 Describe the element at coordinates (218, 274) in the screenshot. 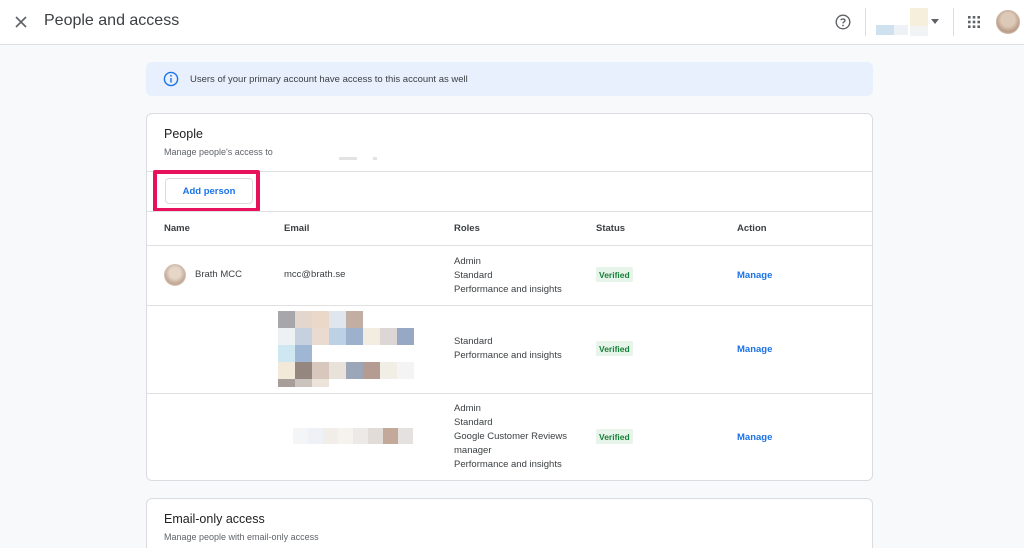

I see `user-name: Brath MCC` at that location.